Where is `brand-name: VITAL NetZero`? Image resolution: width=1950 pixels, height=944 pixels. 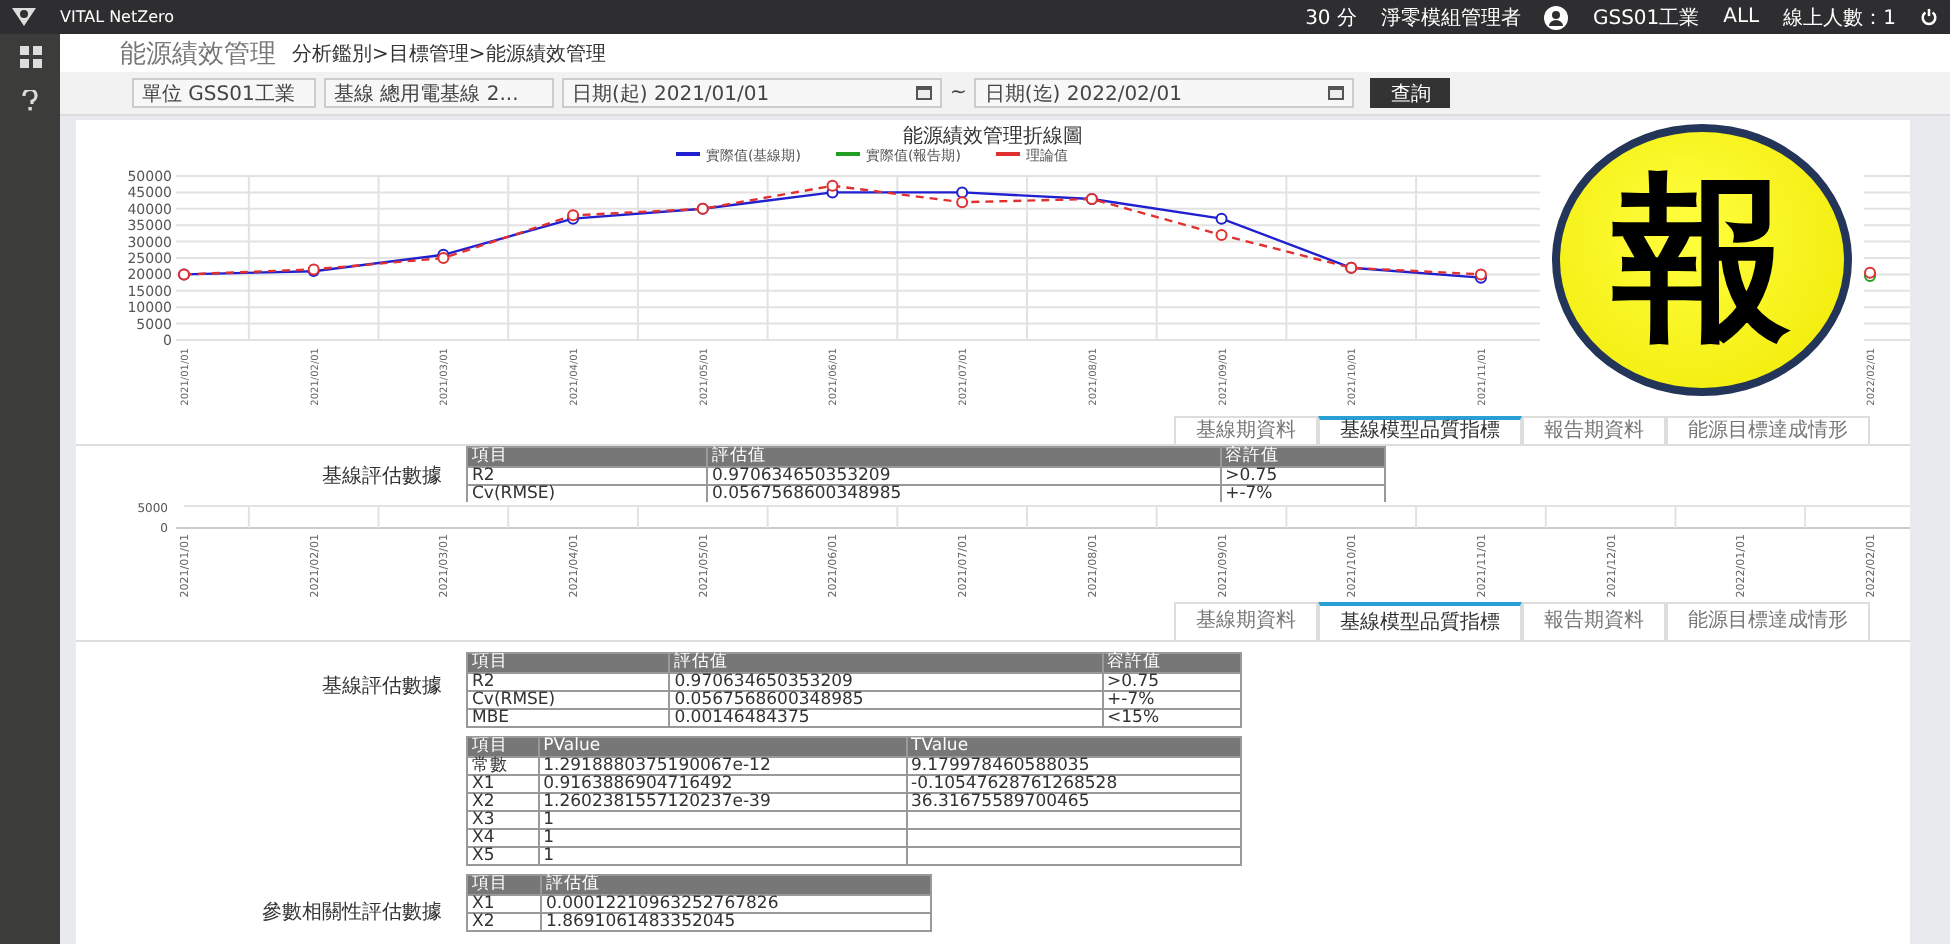
brand-name: VITAL NetZero is located at coordinates (117, 17).